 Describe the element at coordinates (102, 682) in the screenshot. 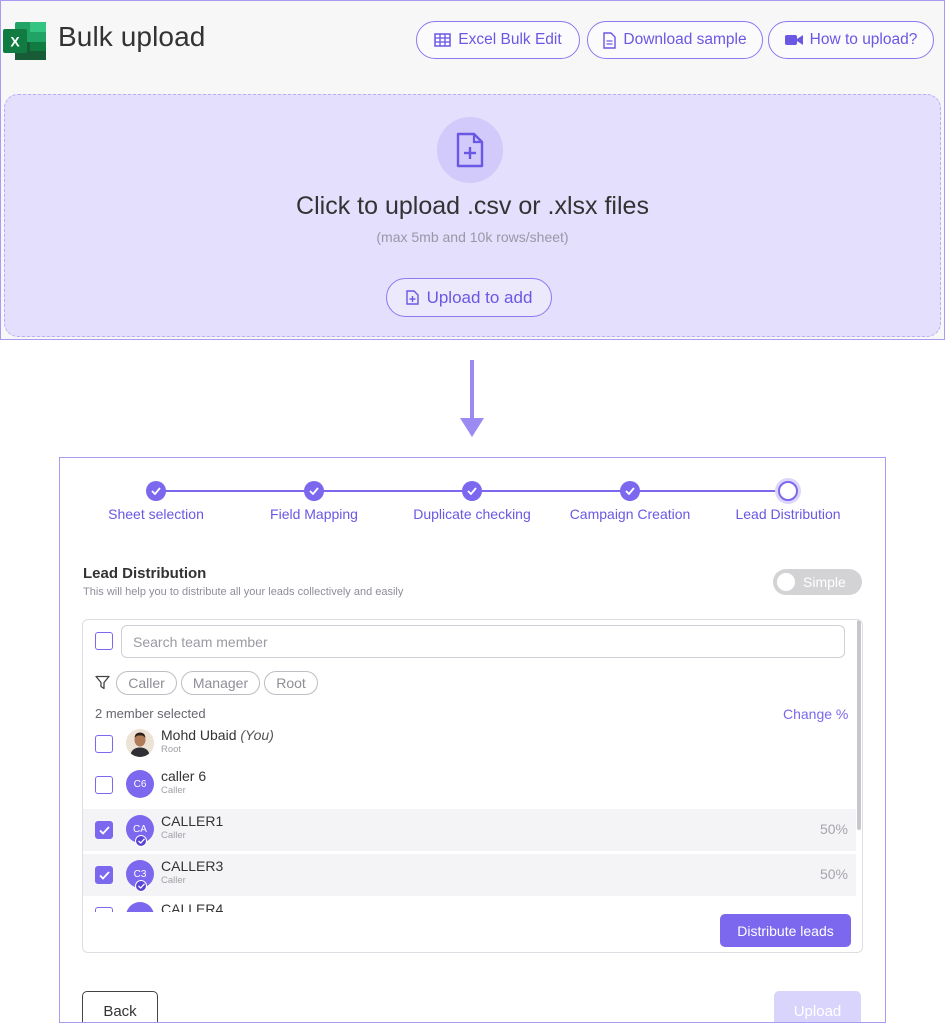

I see `filter-icon` at that location.